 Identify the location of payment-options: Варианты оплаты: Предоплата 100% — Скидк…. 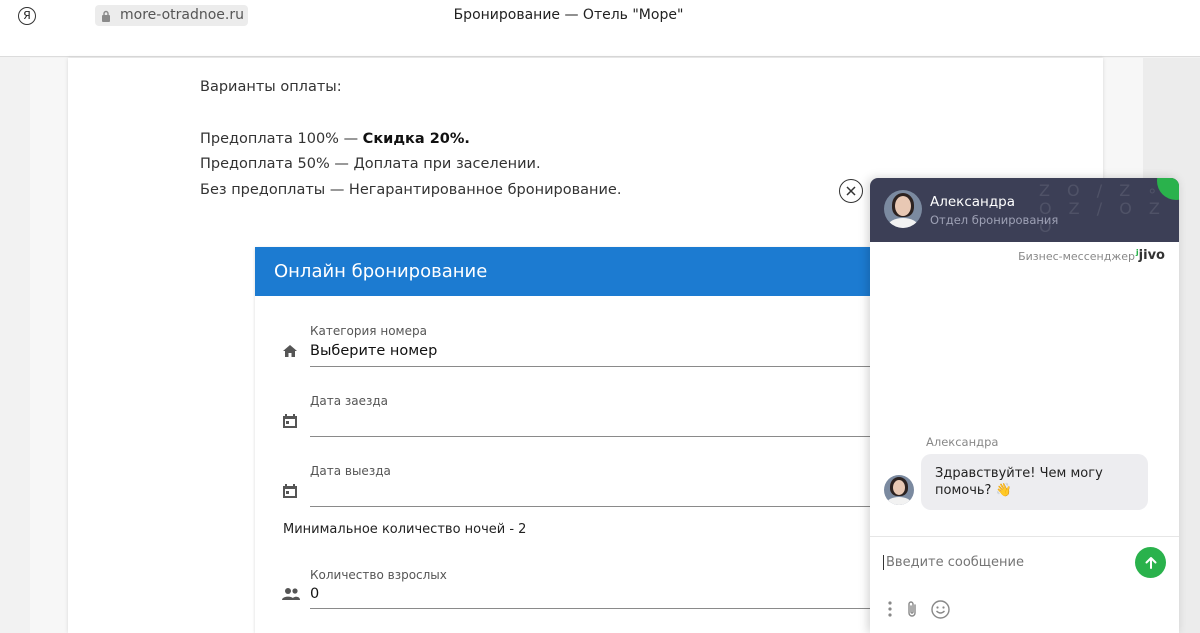
(410, 141).